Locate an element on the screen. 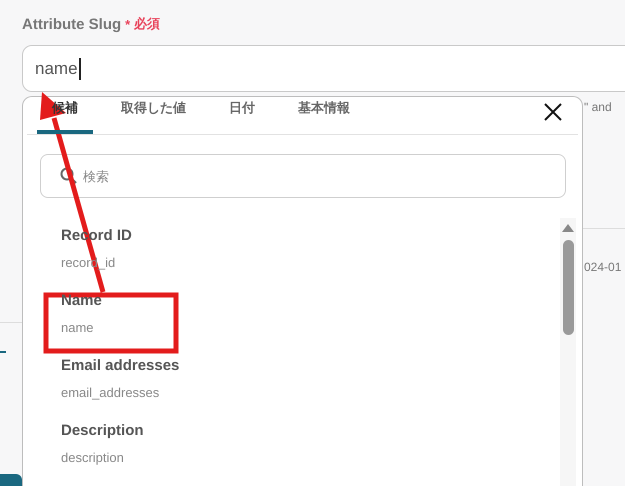 The image size is (625, 486). scroll-up-icon is located at coordinates (568, 228).